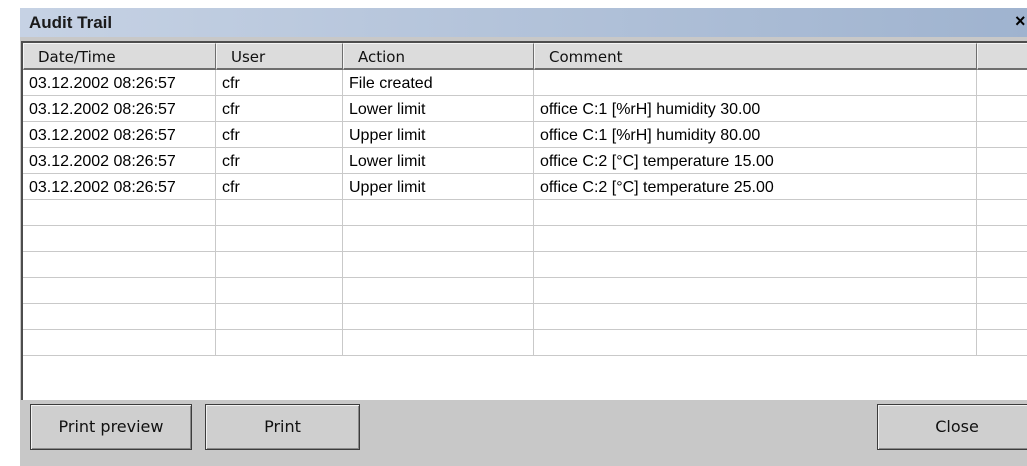 The height and width of the screenshot is (466, 1027). What do you see at coordinates (657, 161) in the screenshot?
I see `cell-text: office C:2 [°C] temperature 15.00` at bounding box center [657, 161].